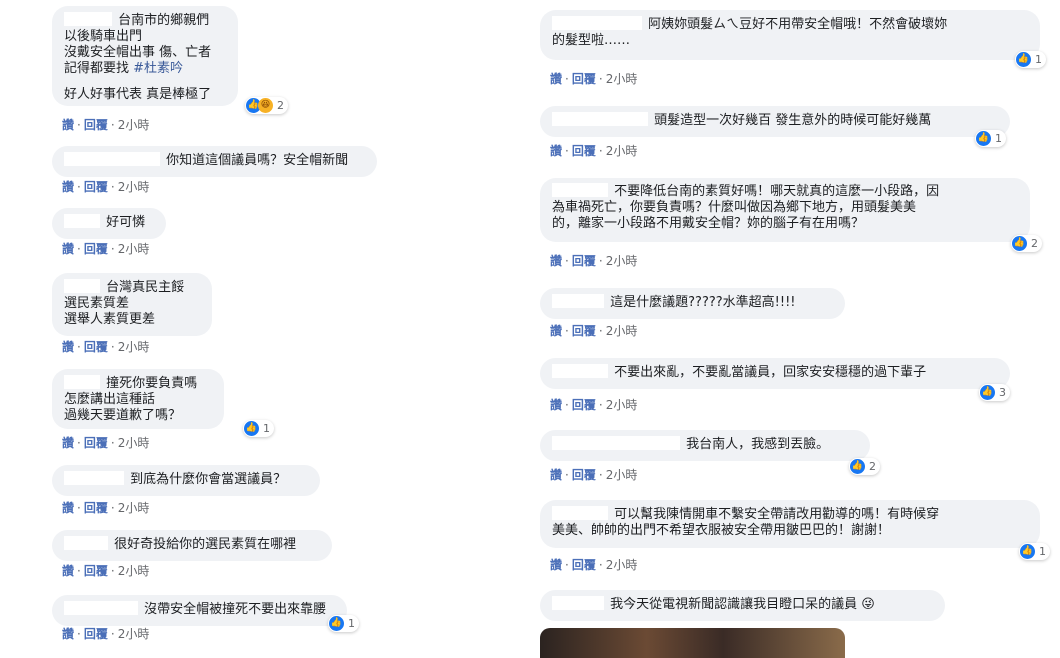 The image size is (1060, 658). What do you see at coordinates (721, 530) in the screenshot?
I see `comment-text: 美美、帥帥的出門不希望衣服被安全帶用皺巴巴的！謝謝！` at bounding box center [721, 530].